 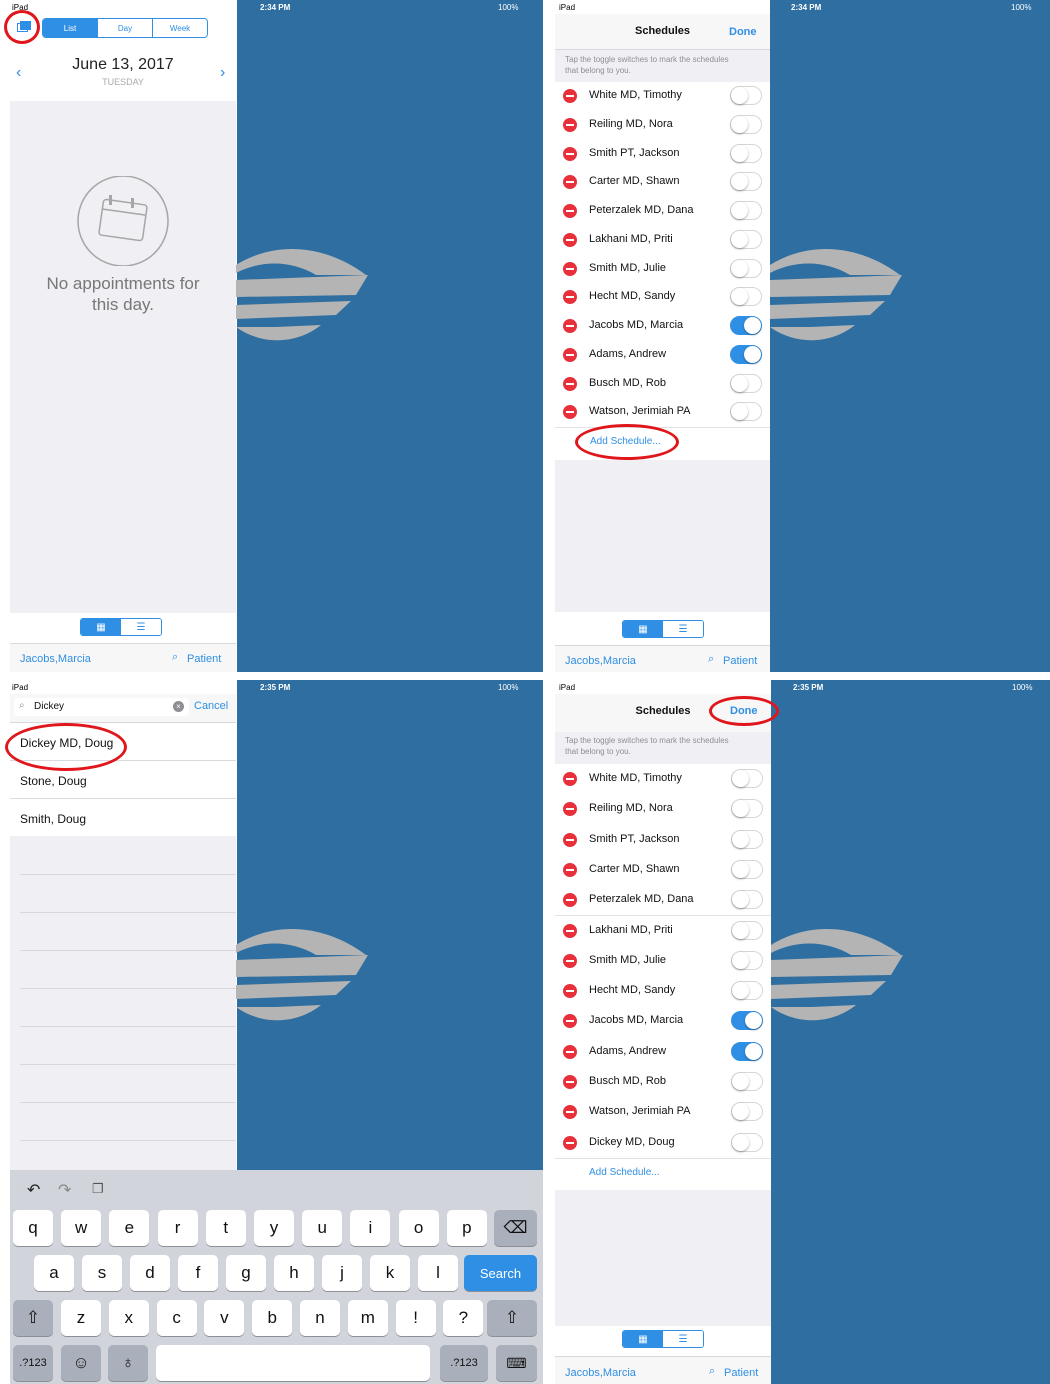 What do you see at coordinates (81, 1318) in the screenshot?
I see `key: z` at bounding box center [81, 1318].